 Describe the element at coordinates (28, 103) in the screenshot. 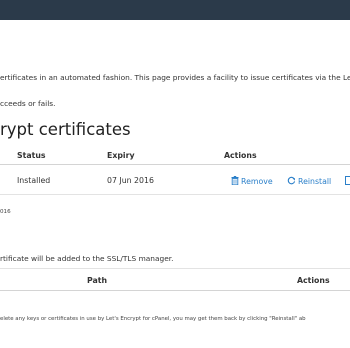

I see `intro-text-line-2: cceeds or fails.` at that location.